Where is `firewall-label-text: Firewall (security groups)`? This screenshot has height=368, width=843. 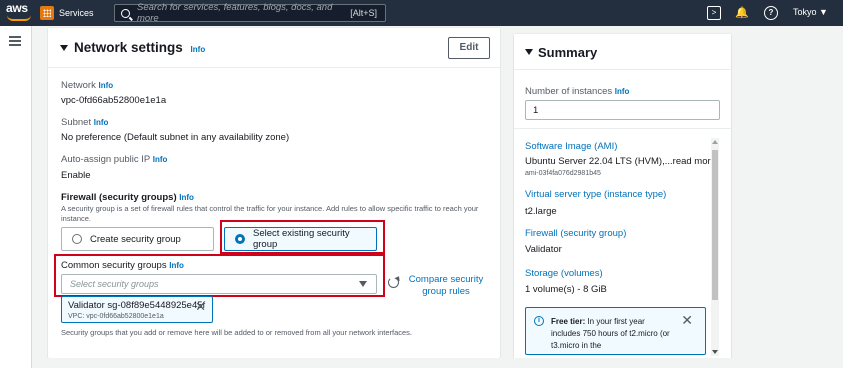 firewall-label-text: Firewall (security groups) is located at coordinates (119, 197).